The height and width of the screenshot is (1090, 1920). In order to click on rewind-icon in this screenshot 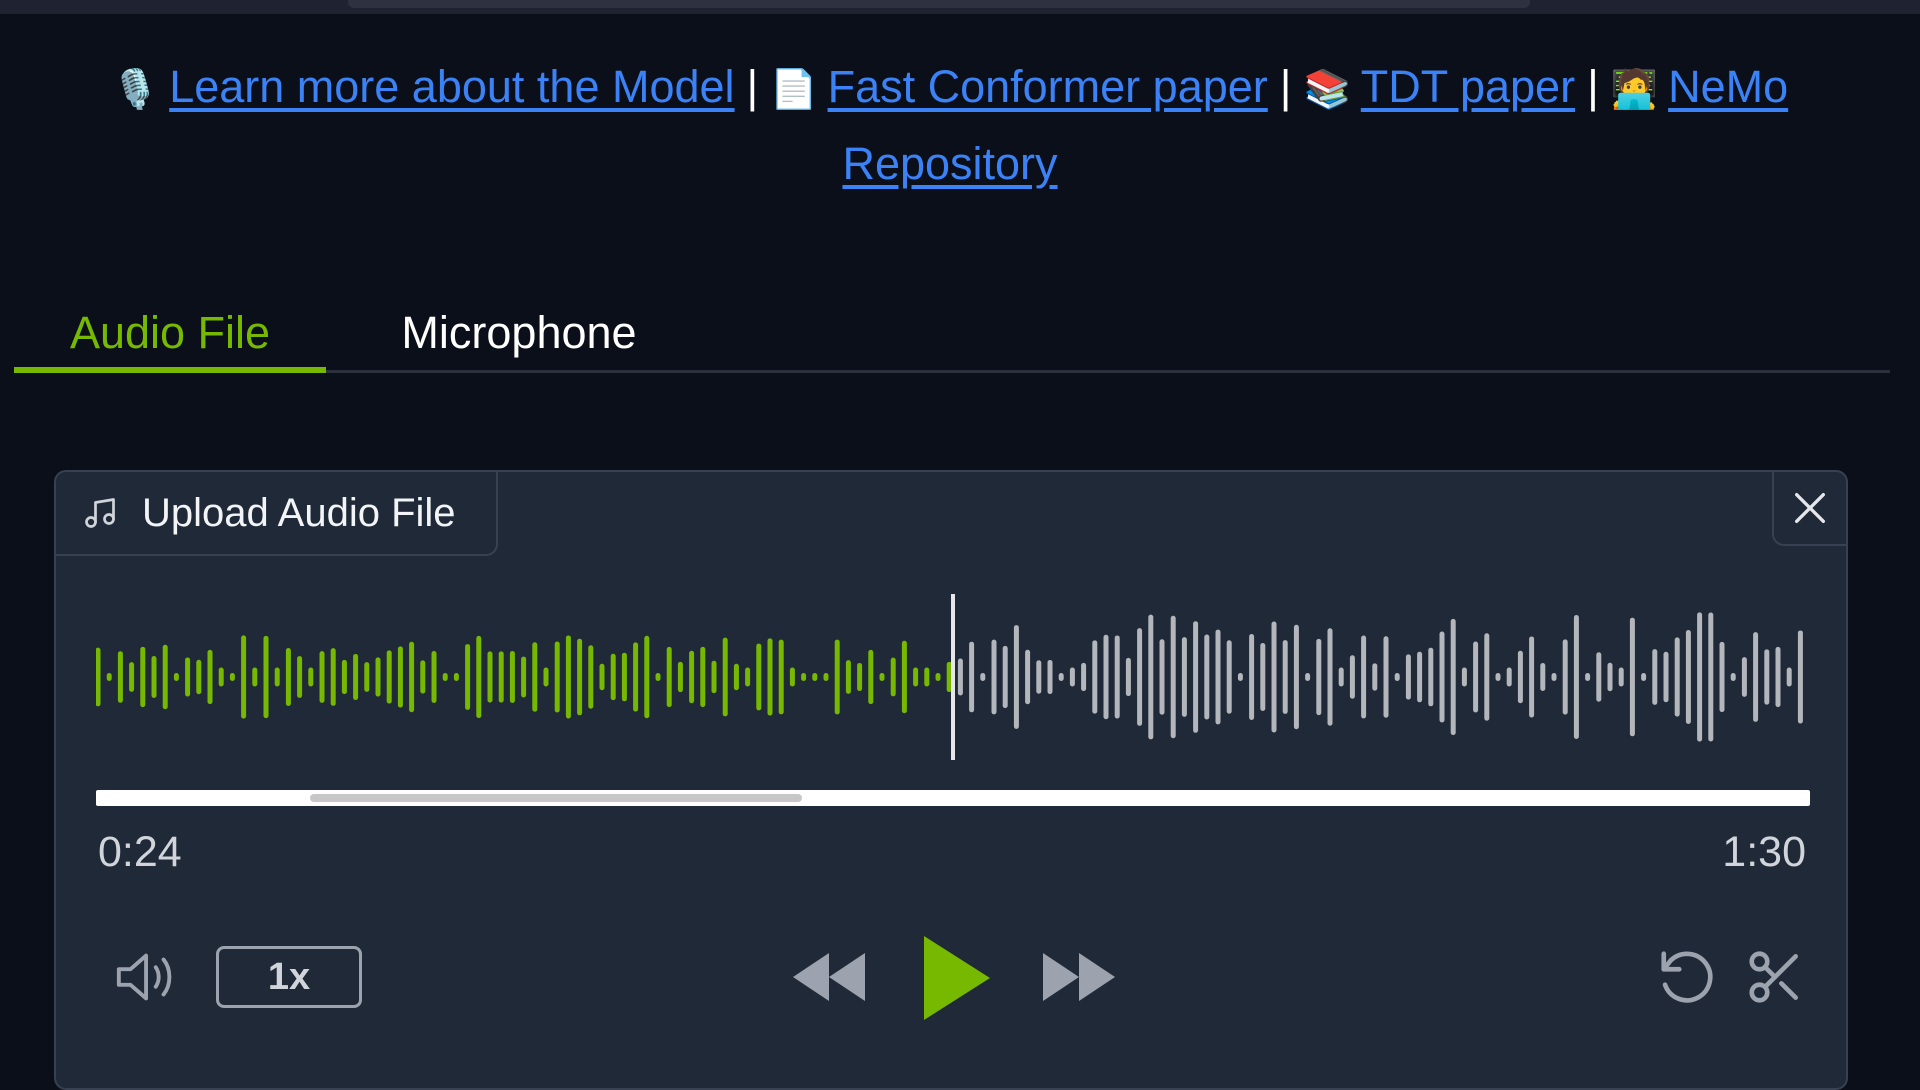, I will do `click(829, 977)`.